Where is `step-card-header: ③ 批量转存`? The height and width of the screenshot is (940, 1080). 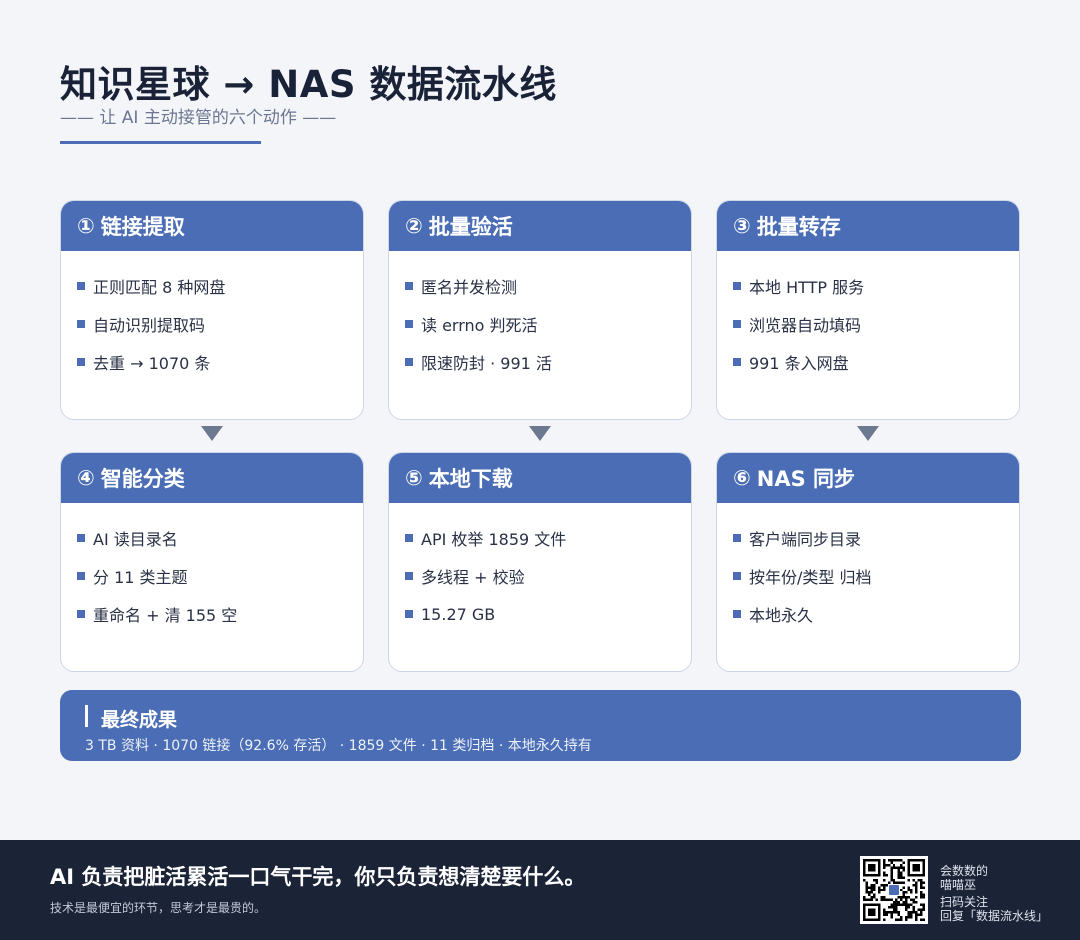 step-card-header: ③ 批量转存 is located at coordinates (868, 226).